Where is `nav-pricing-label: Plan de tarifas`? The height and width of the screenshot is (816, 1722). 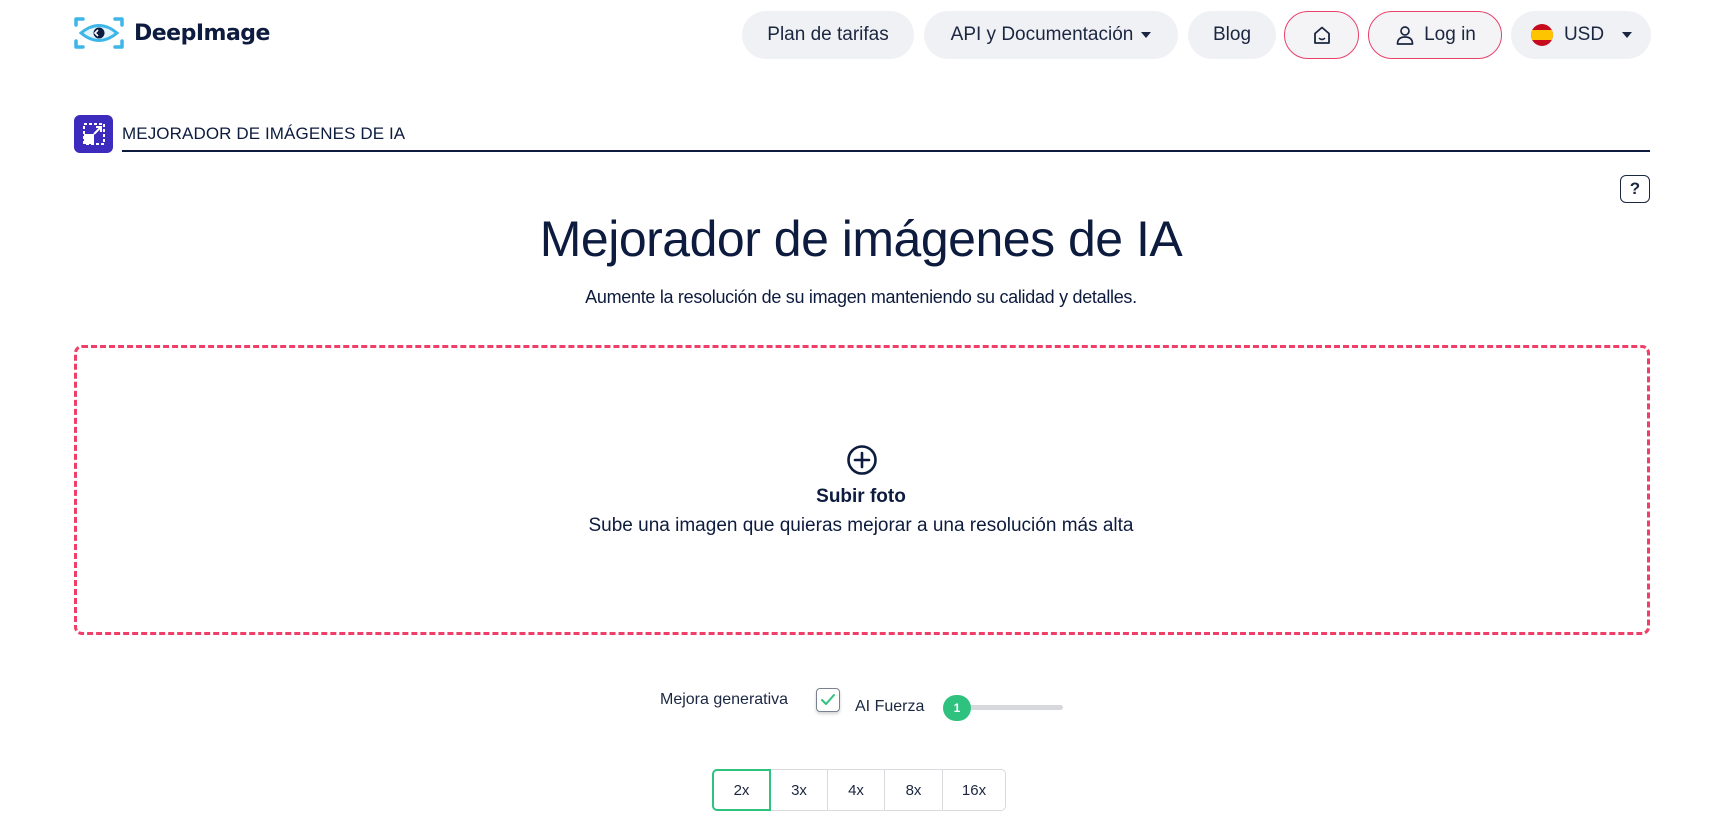
nav-pricing-label: Plan de tarifas is located at coordinates (828, 34).